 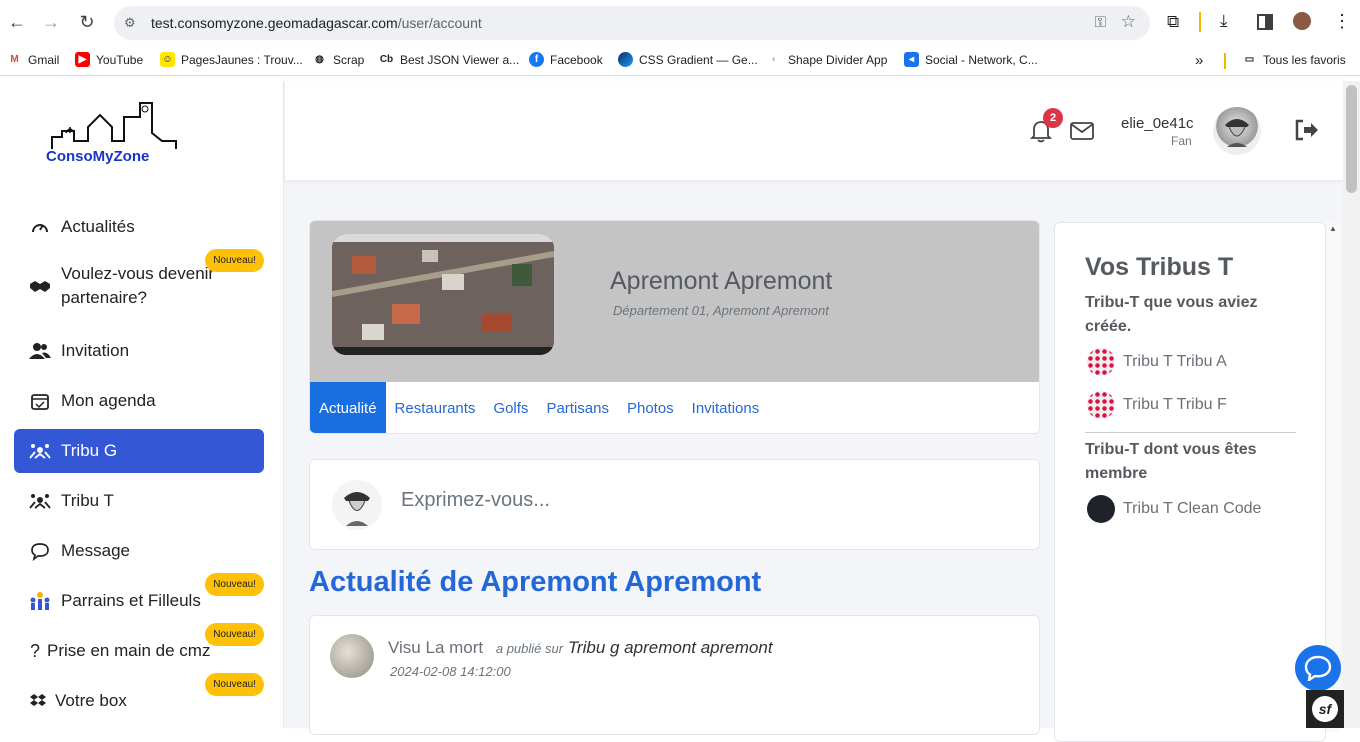 I want to click on symfony-toolbar-icon: sf, so click(x=1325, y=709).